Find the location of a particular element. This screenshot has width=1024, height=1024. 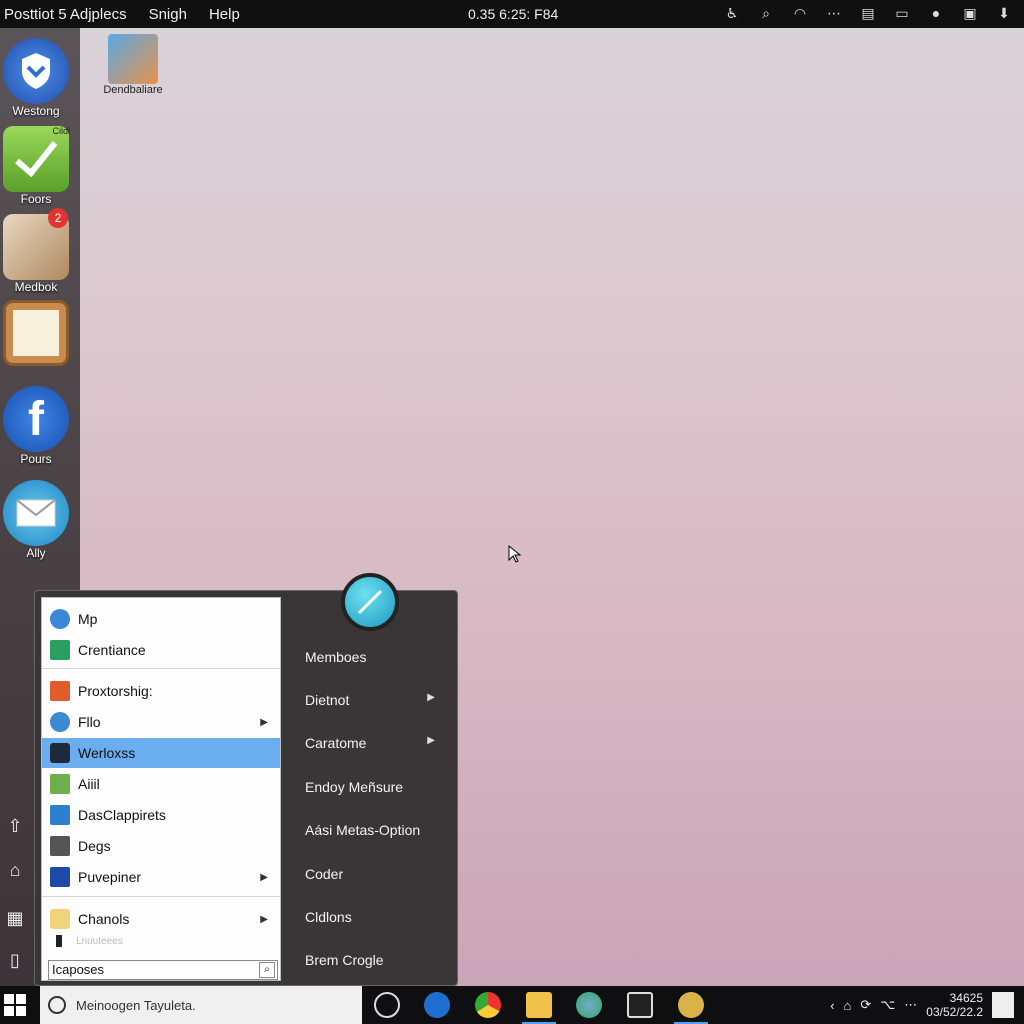

menu-item-mp: Mp is located at coordinates (161, 619).